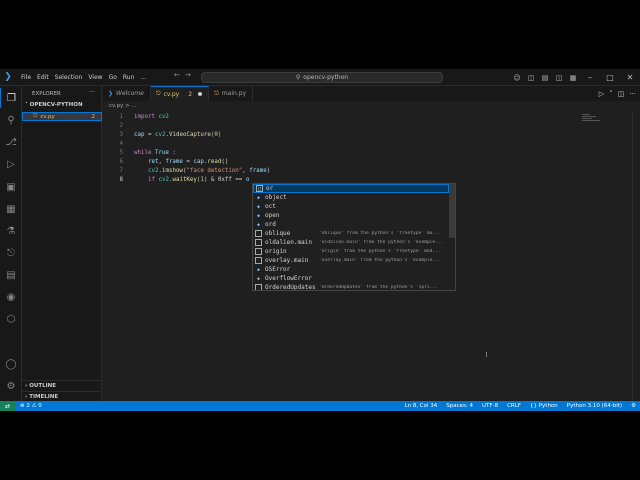  I want to click on tab-cv-py: ⎋ cv.py 2, so click(180, 93).